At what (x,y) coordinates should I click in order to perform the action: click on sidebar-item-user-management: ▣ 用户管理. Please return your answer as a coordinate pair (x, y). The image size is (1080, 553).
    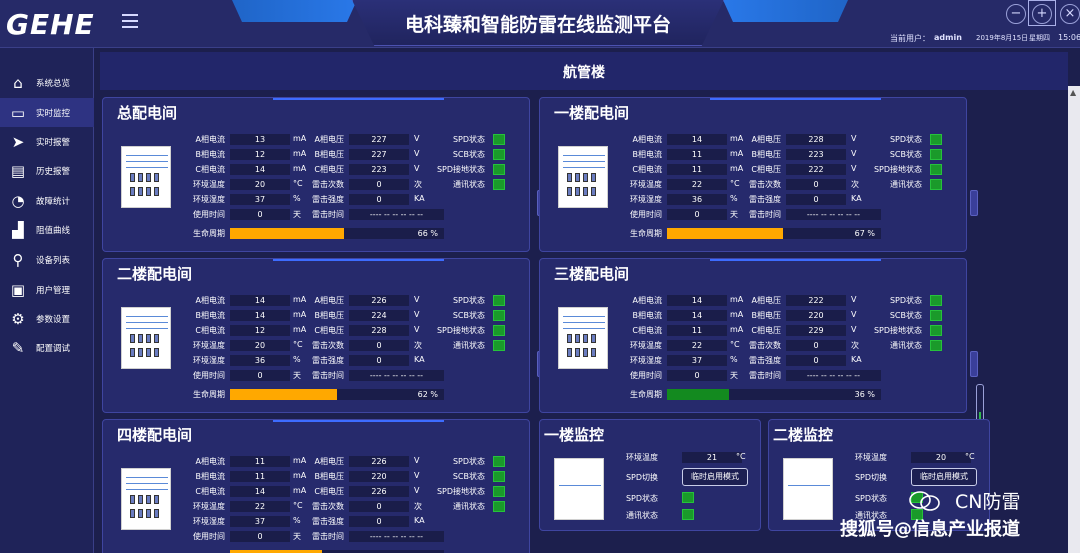
    Looking at the image, I should click on (47, 289).